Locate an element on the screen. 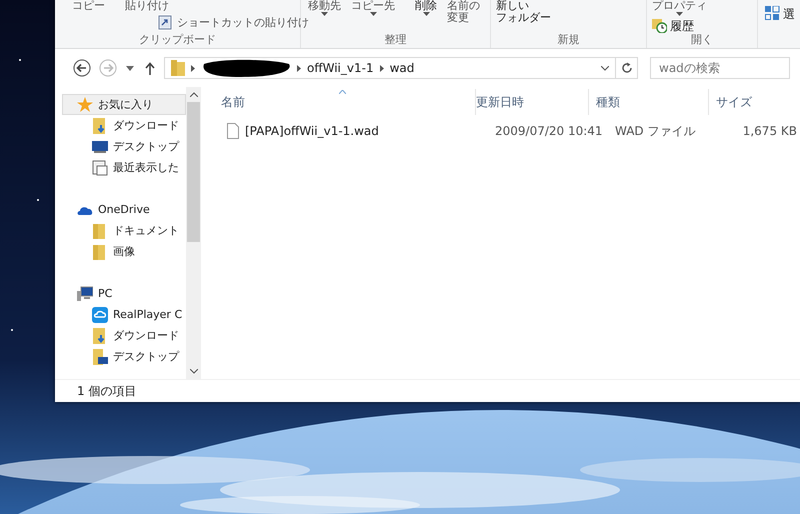 The image size is (800, 514). desktop-folder-icon is located at coordinates (100, 356).